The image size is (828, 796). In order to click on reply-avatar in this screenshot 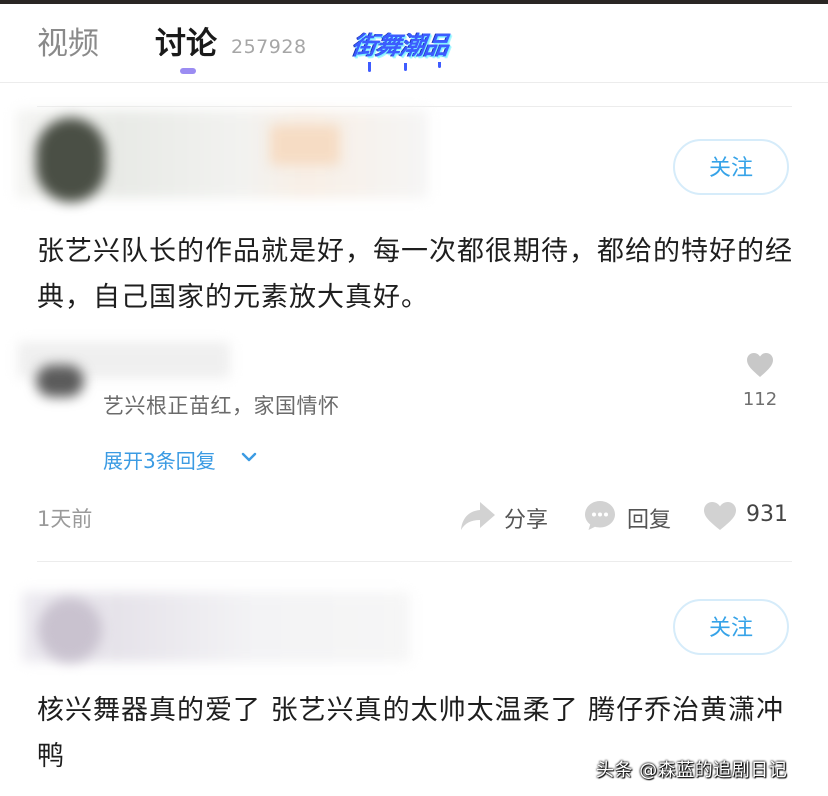, I will do `click(60, 381)`.